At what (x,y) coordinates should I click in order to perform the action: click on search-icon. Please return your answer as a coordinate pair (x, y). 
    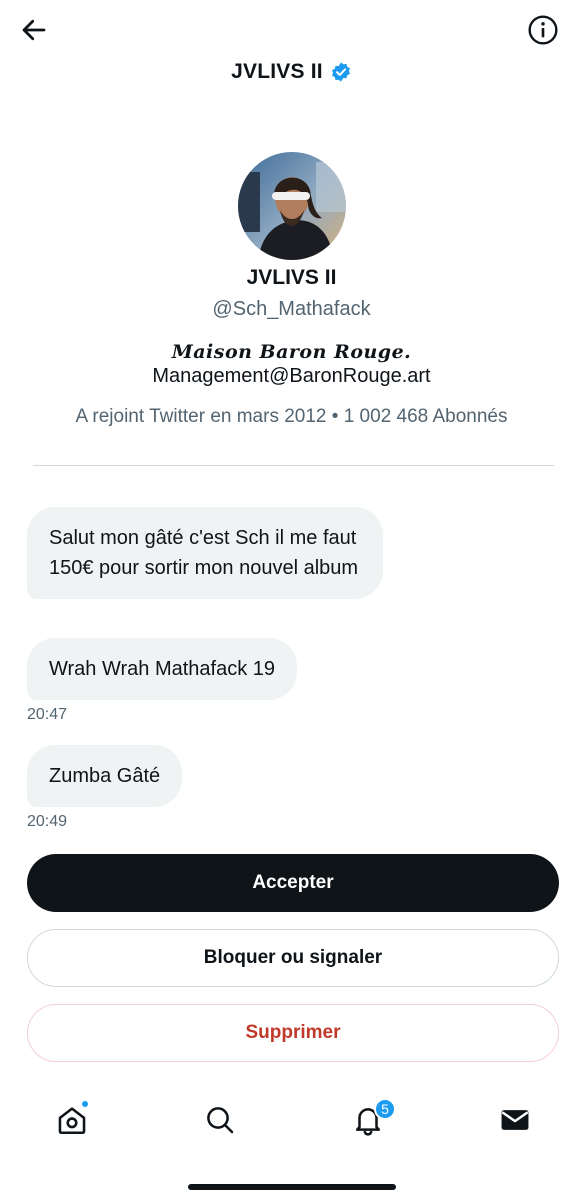
    Looking at the image, I should click on (220, 1120).